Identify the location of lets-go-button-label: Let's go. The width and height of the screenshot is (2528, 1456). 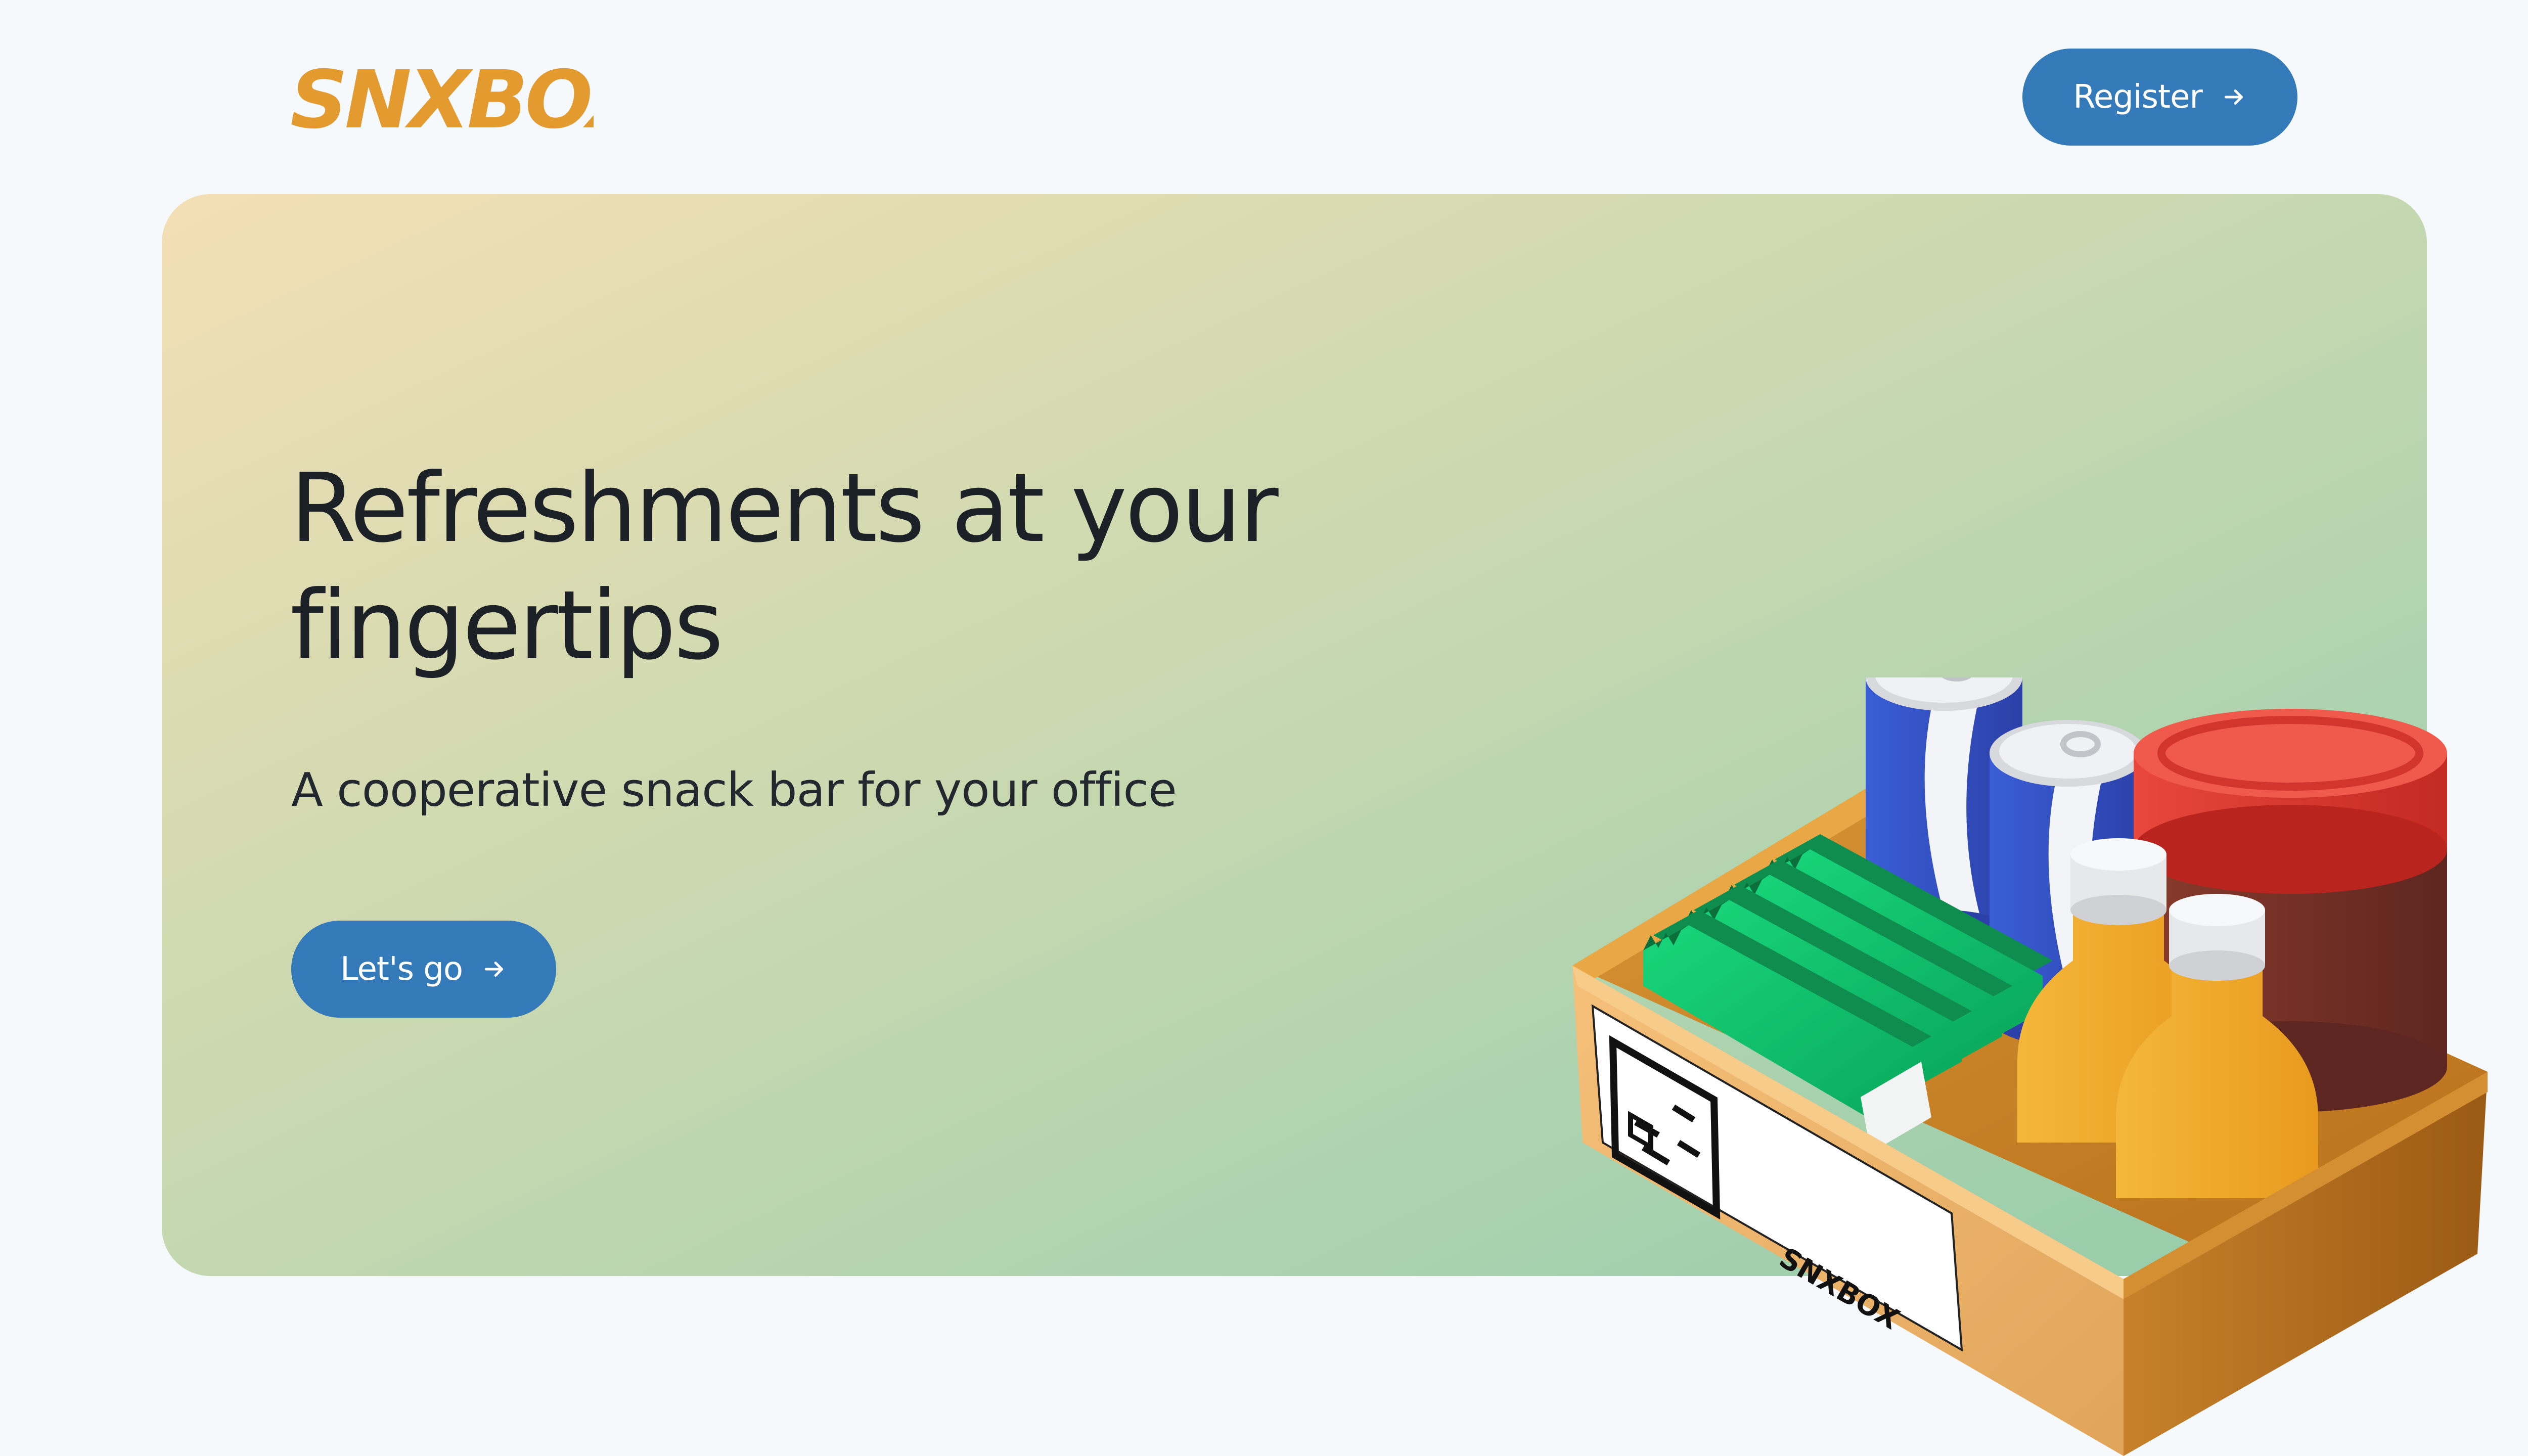
(402, 969).